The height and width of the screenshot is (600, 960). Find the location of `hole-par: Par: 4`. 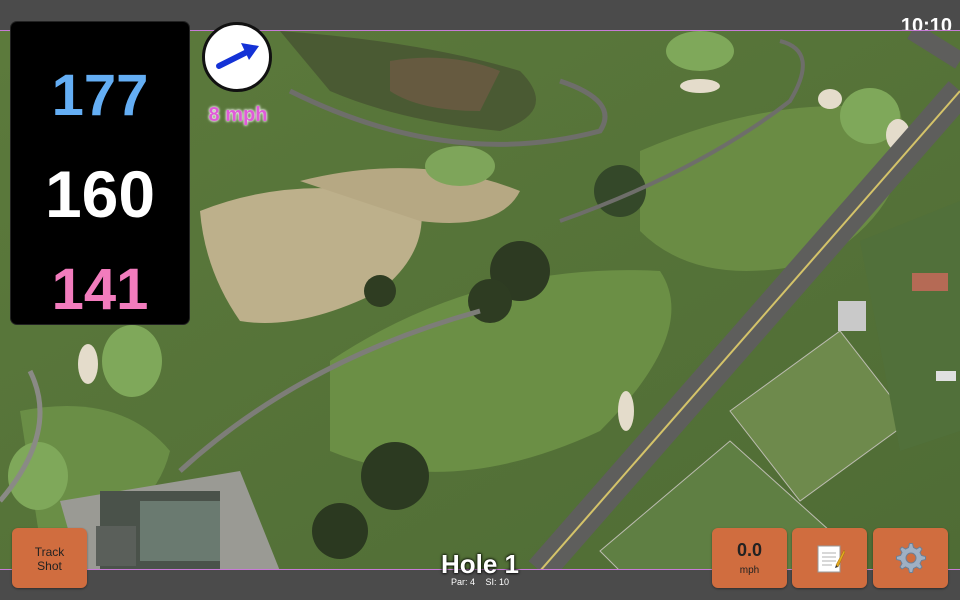

hole-par: Par: 4 is located at coordinates (462, 582).